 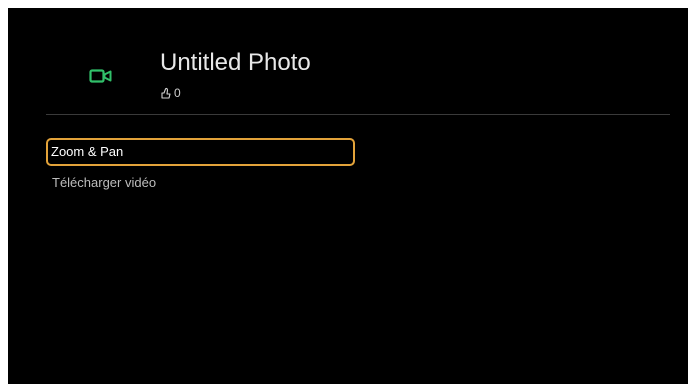 I want to click on video-camera-icon, so click(x=100, y=76).